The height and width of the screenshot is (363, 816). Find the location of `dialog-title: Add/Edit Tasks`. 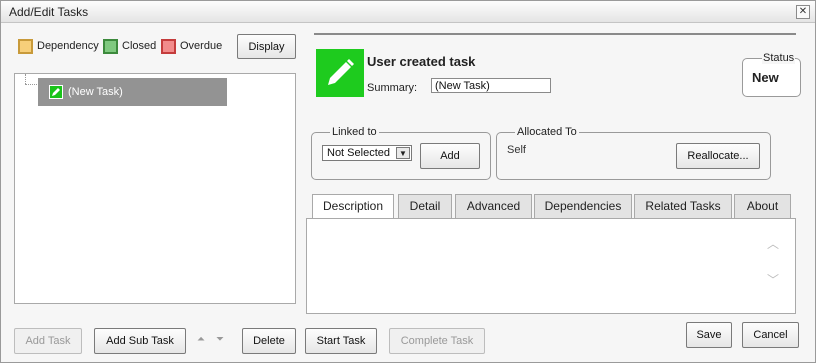

dialog-title: Add/Edit Tasks is located at coordinates (49, 12).